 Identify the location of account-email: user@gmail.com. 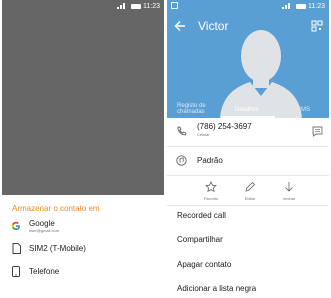
(44, 230).